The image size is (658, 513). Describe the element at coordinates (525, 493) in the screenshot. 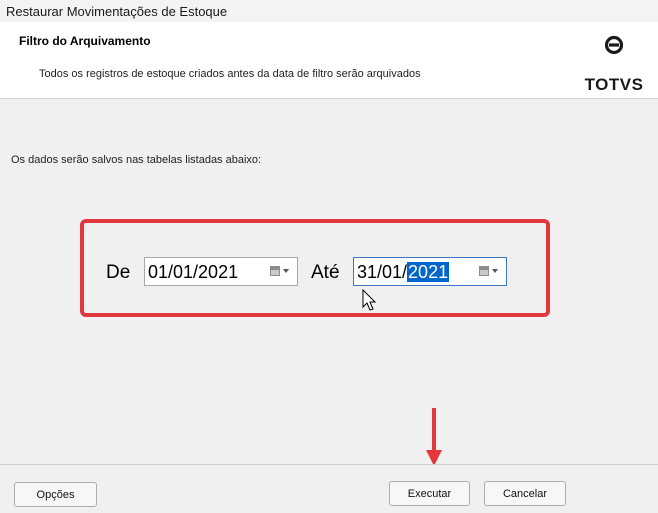

I see `cancel-button: Cancelar` at that location.